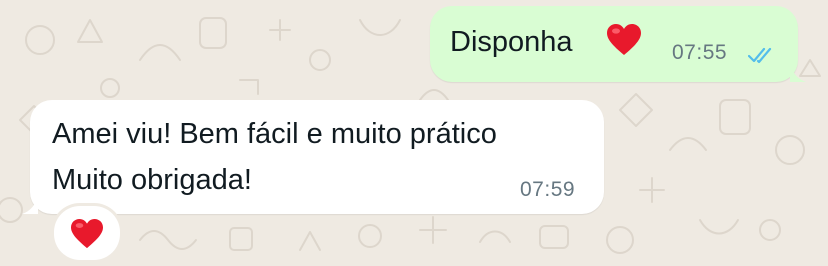 The width and height of the screenshot is (828, 266). What do you see at coordinates (798, 73) in the screenshot?
I see `outgoing-bubble-tail` at bounding box center [798, 73].